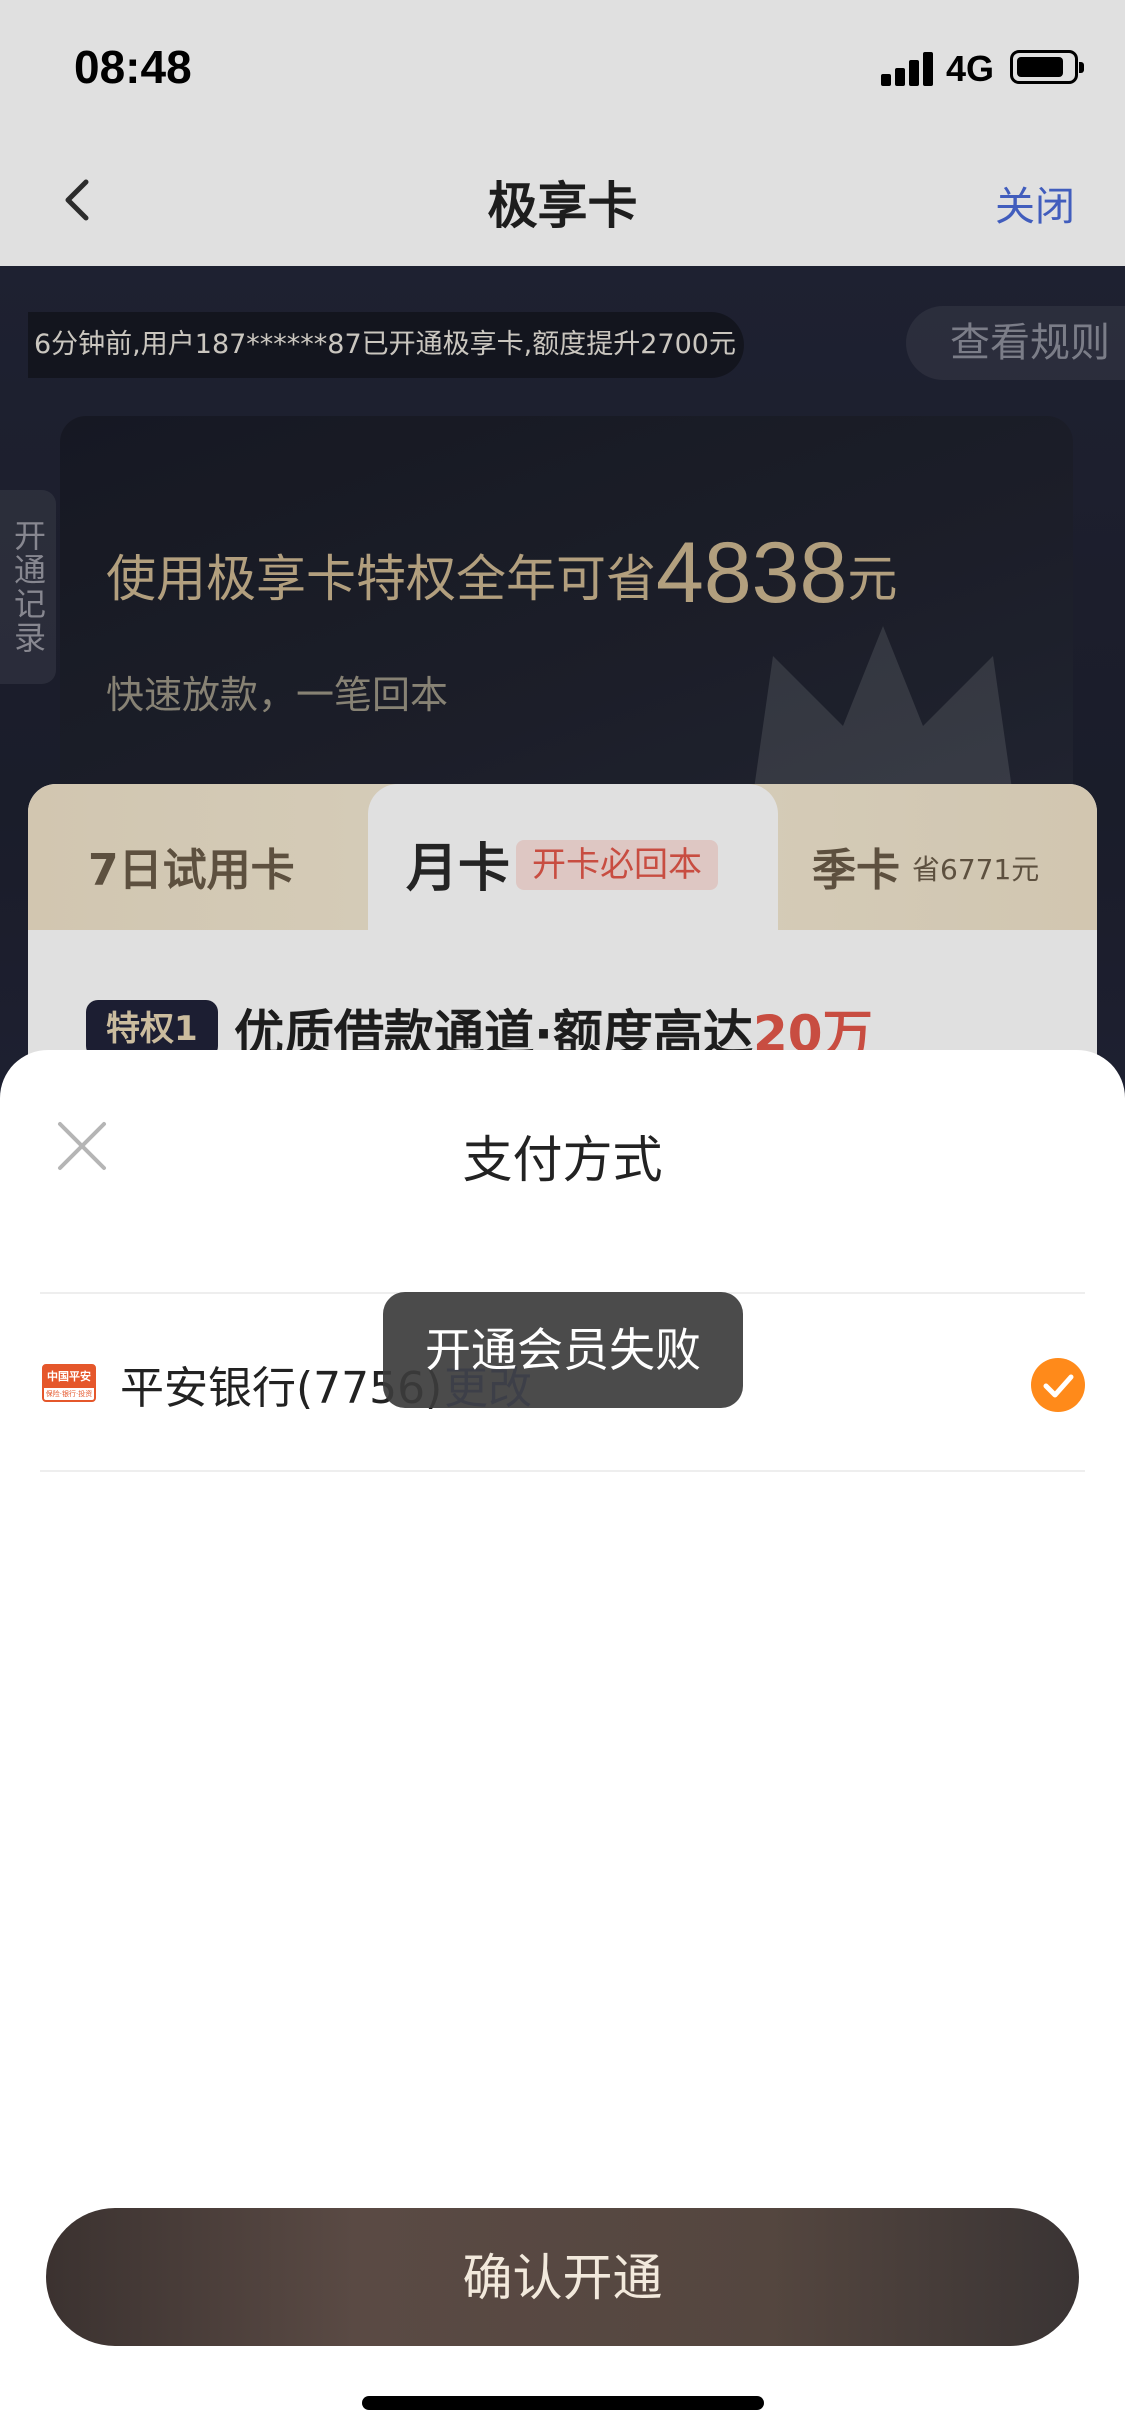 Image resolution: width=1125 pixels, height=2436 pixels. Describe the element at coordinates (69, 1394) in the screenshot. I see `bank-logo-subtext: 保险·银行·投资` at that location.